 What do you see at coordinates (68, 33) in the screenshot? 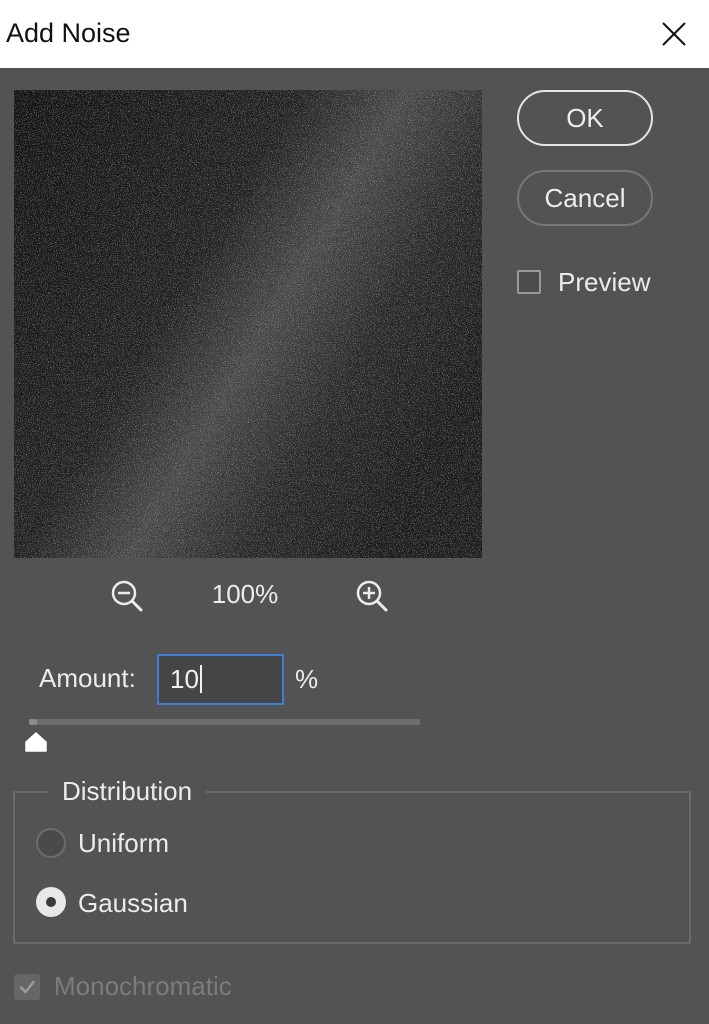
I see `dialog-title: Add Noise` at bounding box center [68, 33].